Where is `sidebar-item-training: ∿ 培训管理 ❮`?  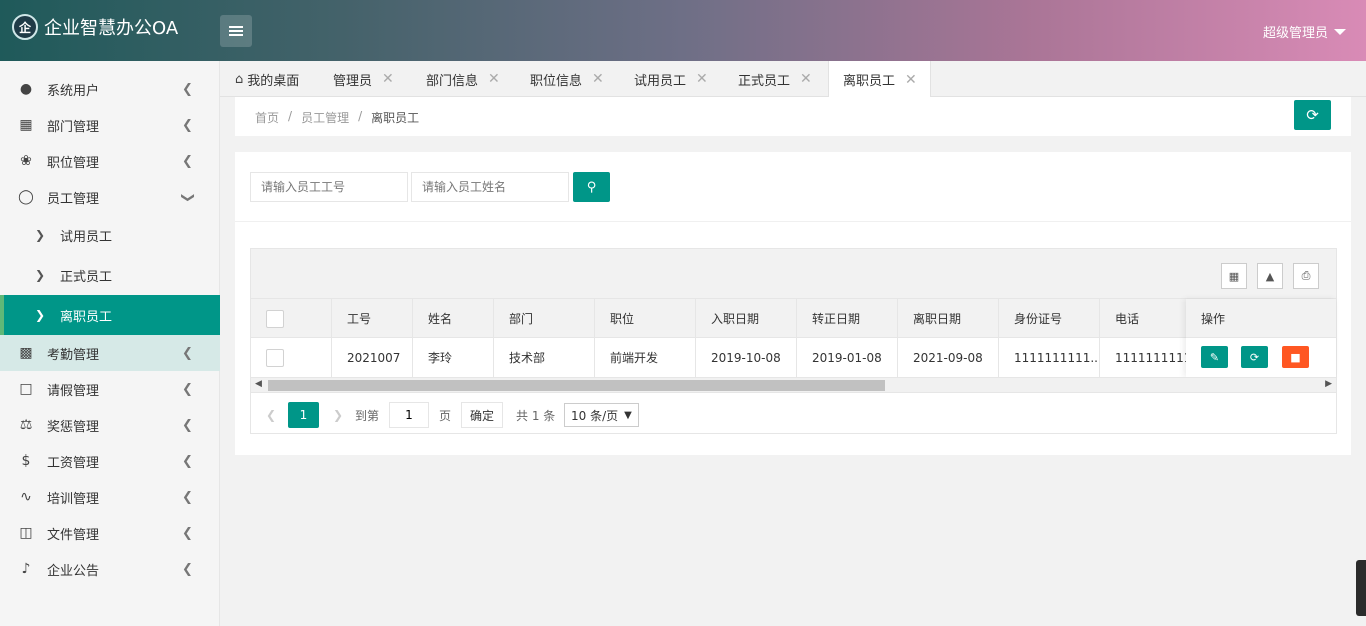 sidebar-item-training: ∿ 培训管理 ❮ is located at coordinates (110, 497).